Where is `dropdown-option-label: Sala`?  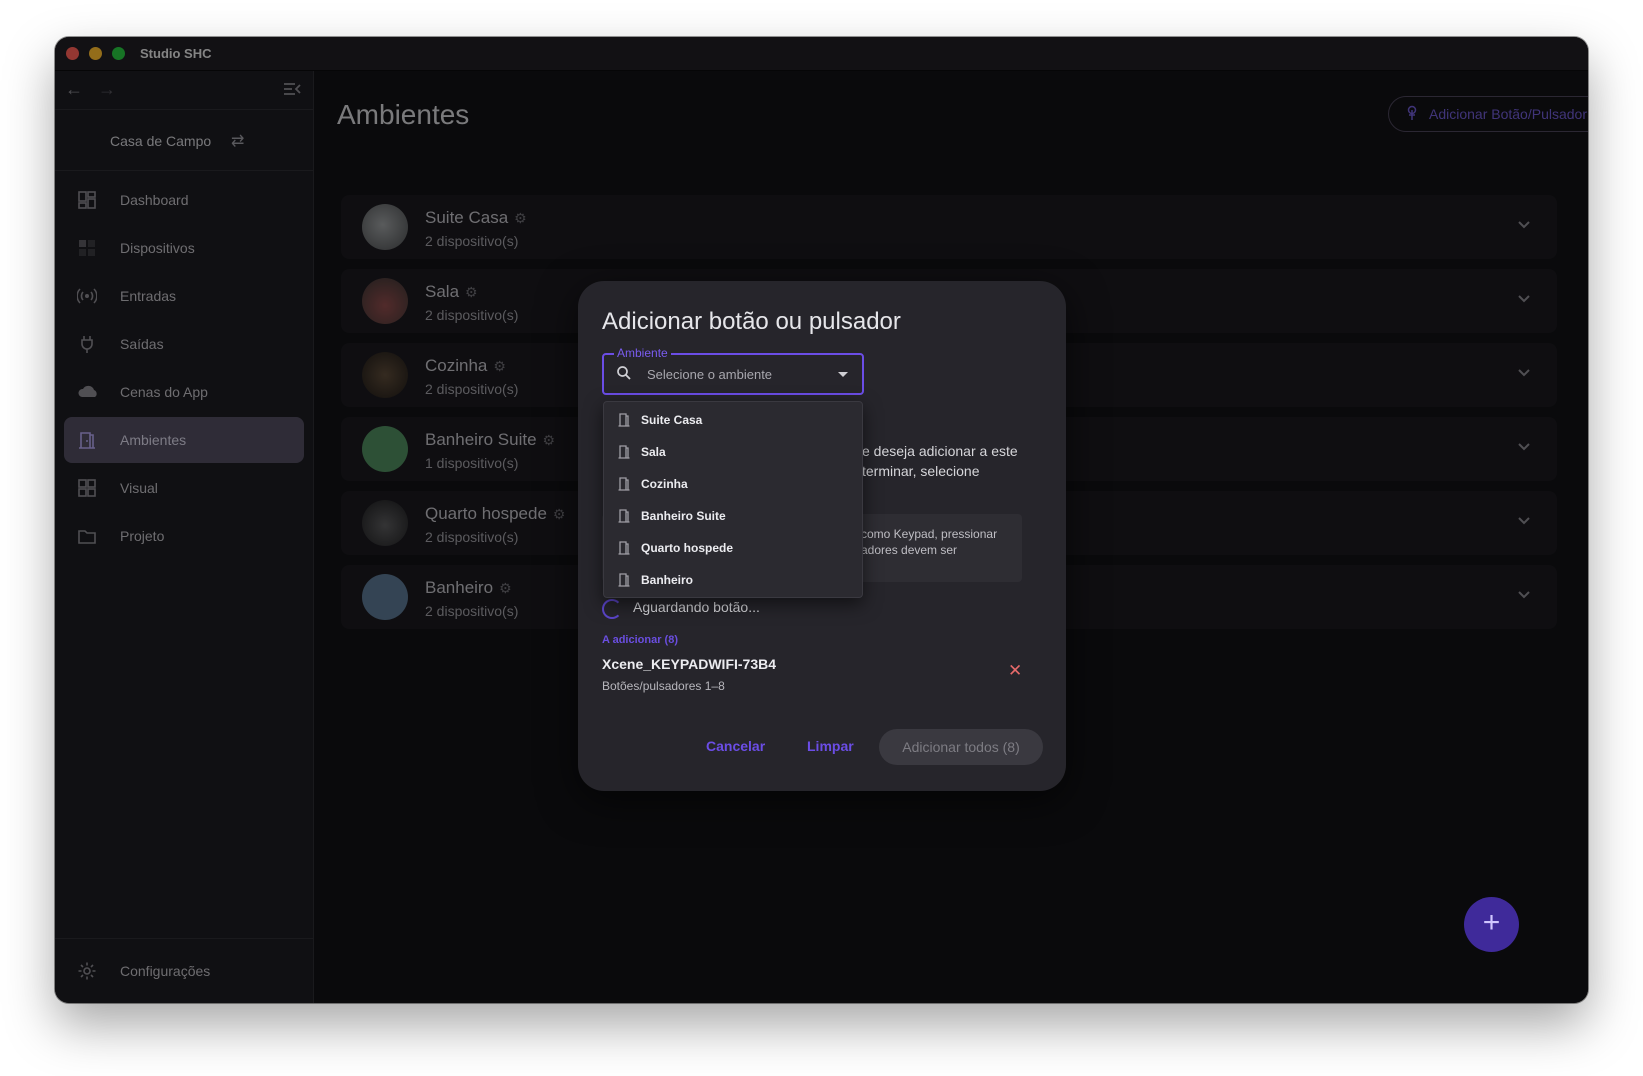
dropdown-option-label: Sala is located at coordinates (653, 452).